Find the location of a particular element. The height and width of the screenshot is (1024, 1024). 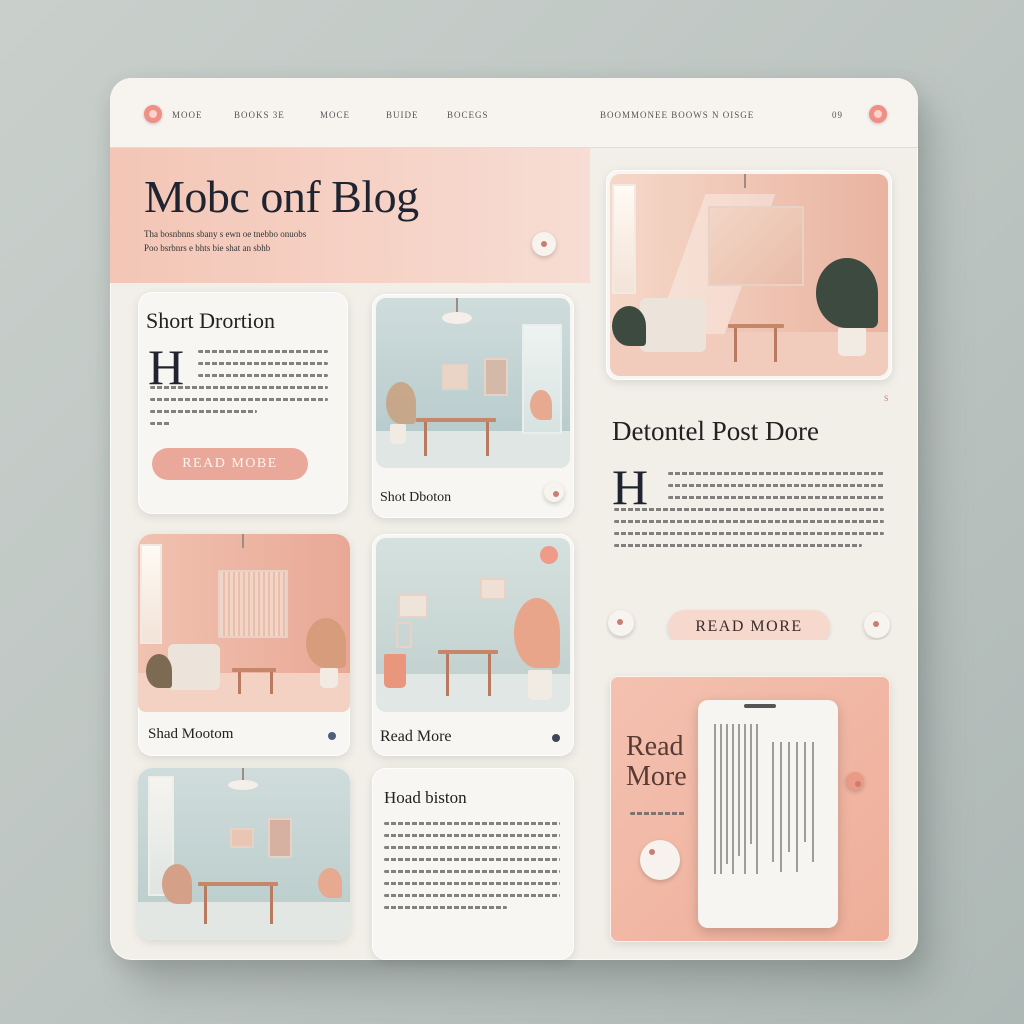

featured-label: S is located at coordinates (886, 398).